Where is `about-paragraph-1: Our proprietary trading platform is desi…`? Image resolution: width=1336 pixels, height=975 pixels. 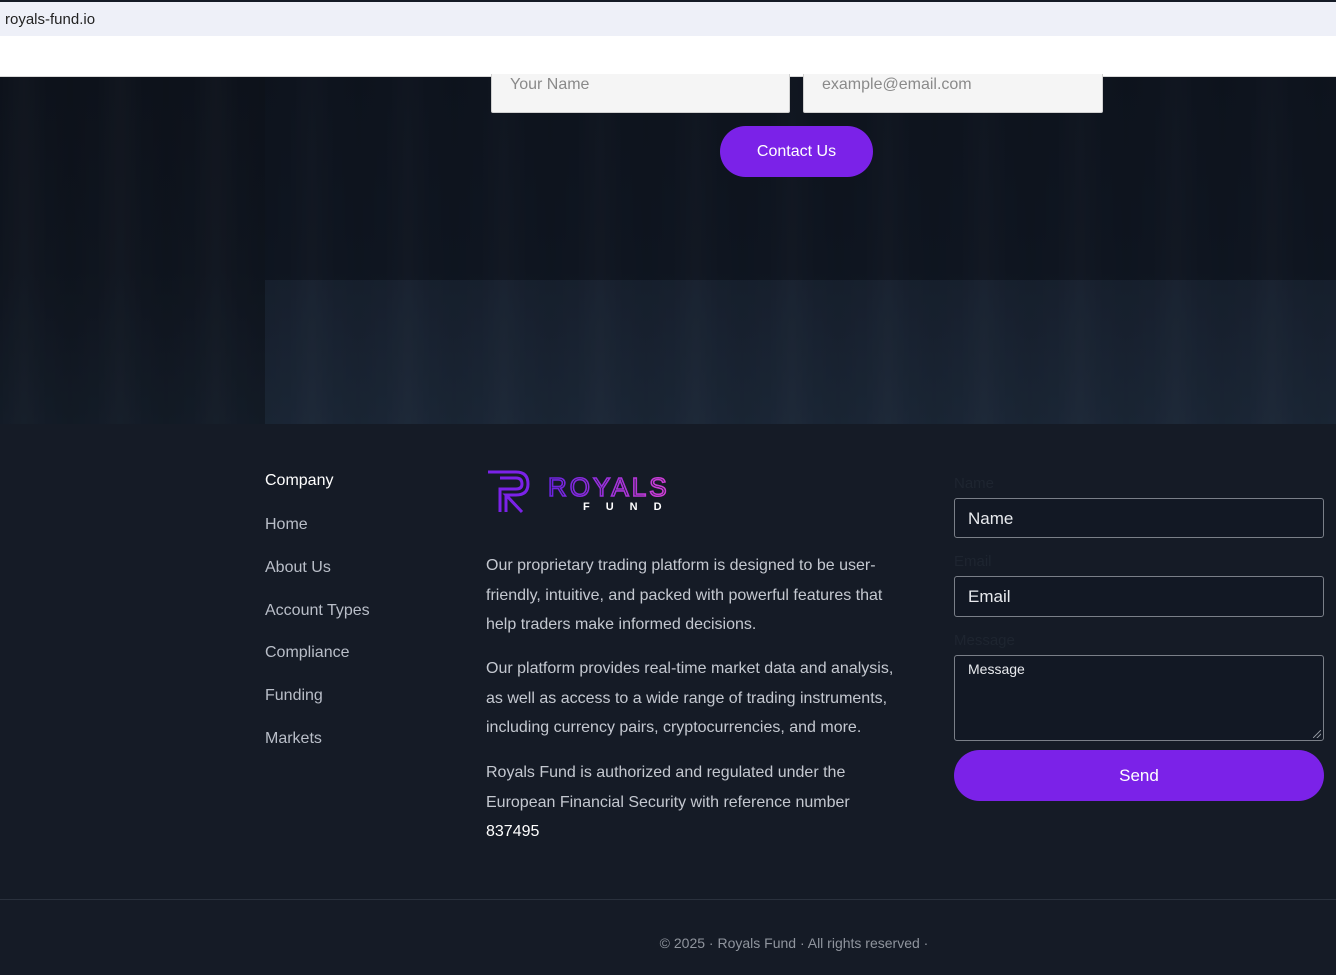 about-paragraph-1: Our proprietary trading platform is desi… is located at coordinates (684, 595).